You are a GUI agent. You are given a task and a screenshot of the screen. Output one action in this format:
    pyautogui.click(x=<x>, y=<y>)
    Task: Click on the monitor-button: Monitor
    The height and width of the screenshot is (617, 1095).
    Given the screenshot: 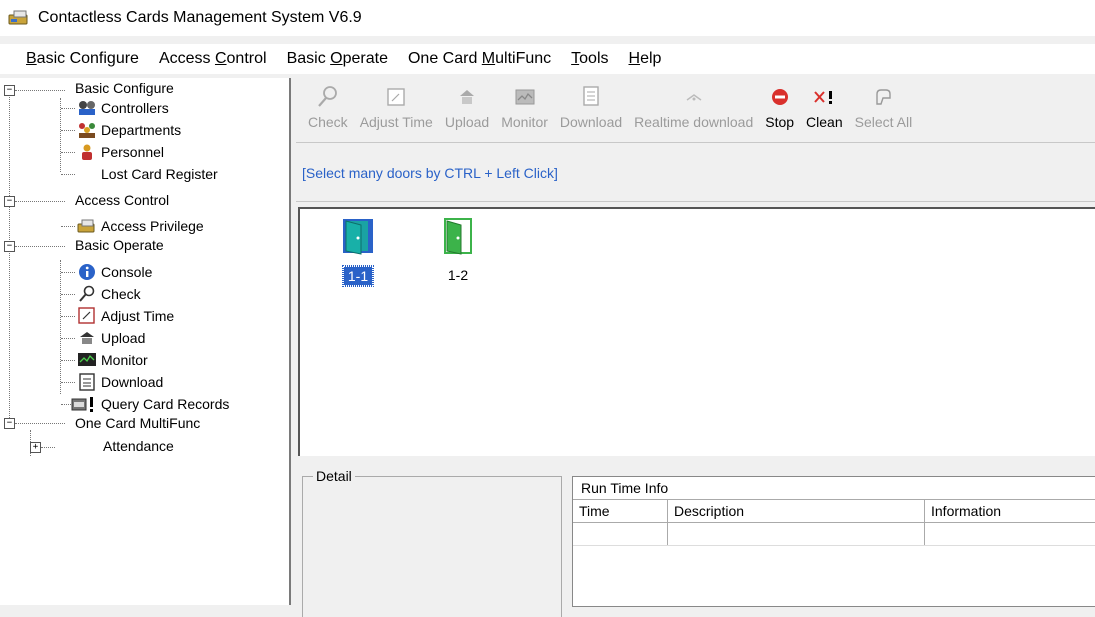 What is the action you would take?
    pyautogui.click(x=524, y=106)
    